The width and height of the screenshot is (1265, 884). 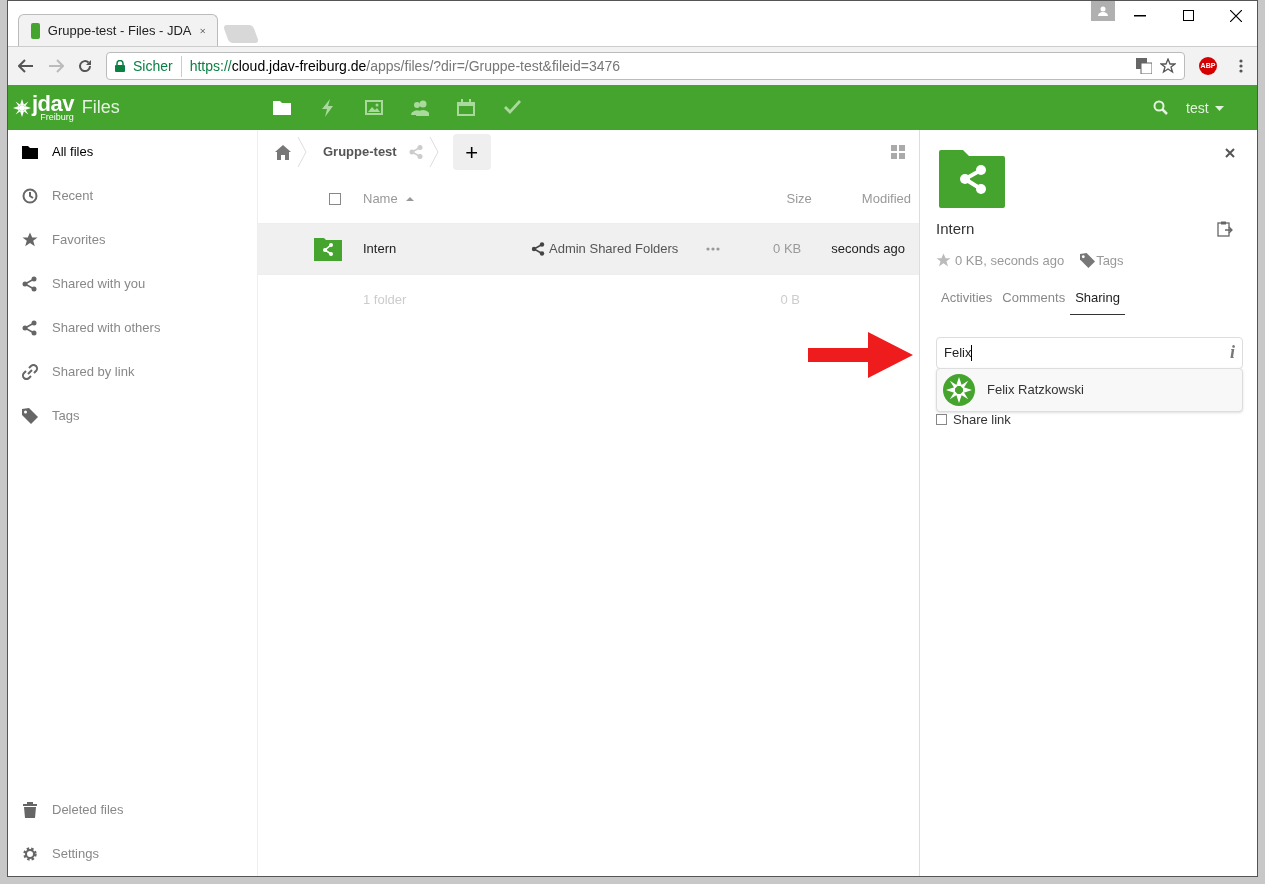 I want to click on sidebar-item: All files, so click(x=132, y=152).